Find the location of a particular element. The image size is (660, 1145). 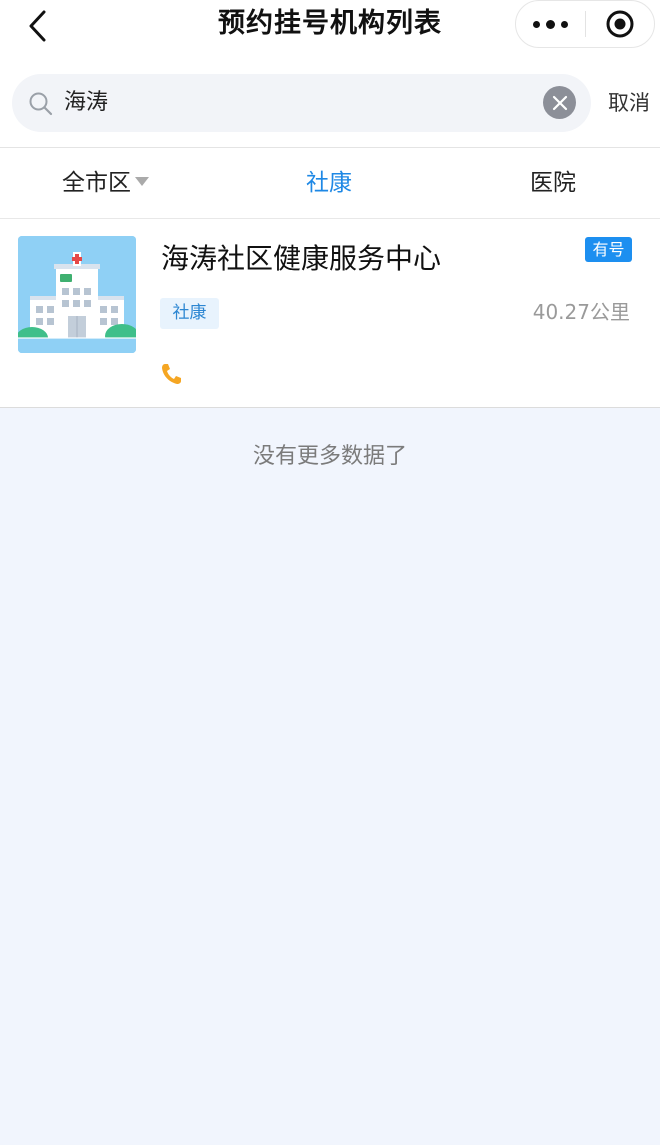

search-icon is located at coordinates (41, 104).